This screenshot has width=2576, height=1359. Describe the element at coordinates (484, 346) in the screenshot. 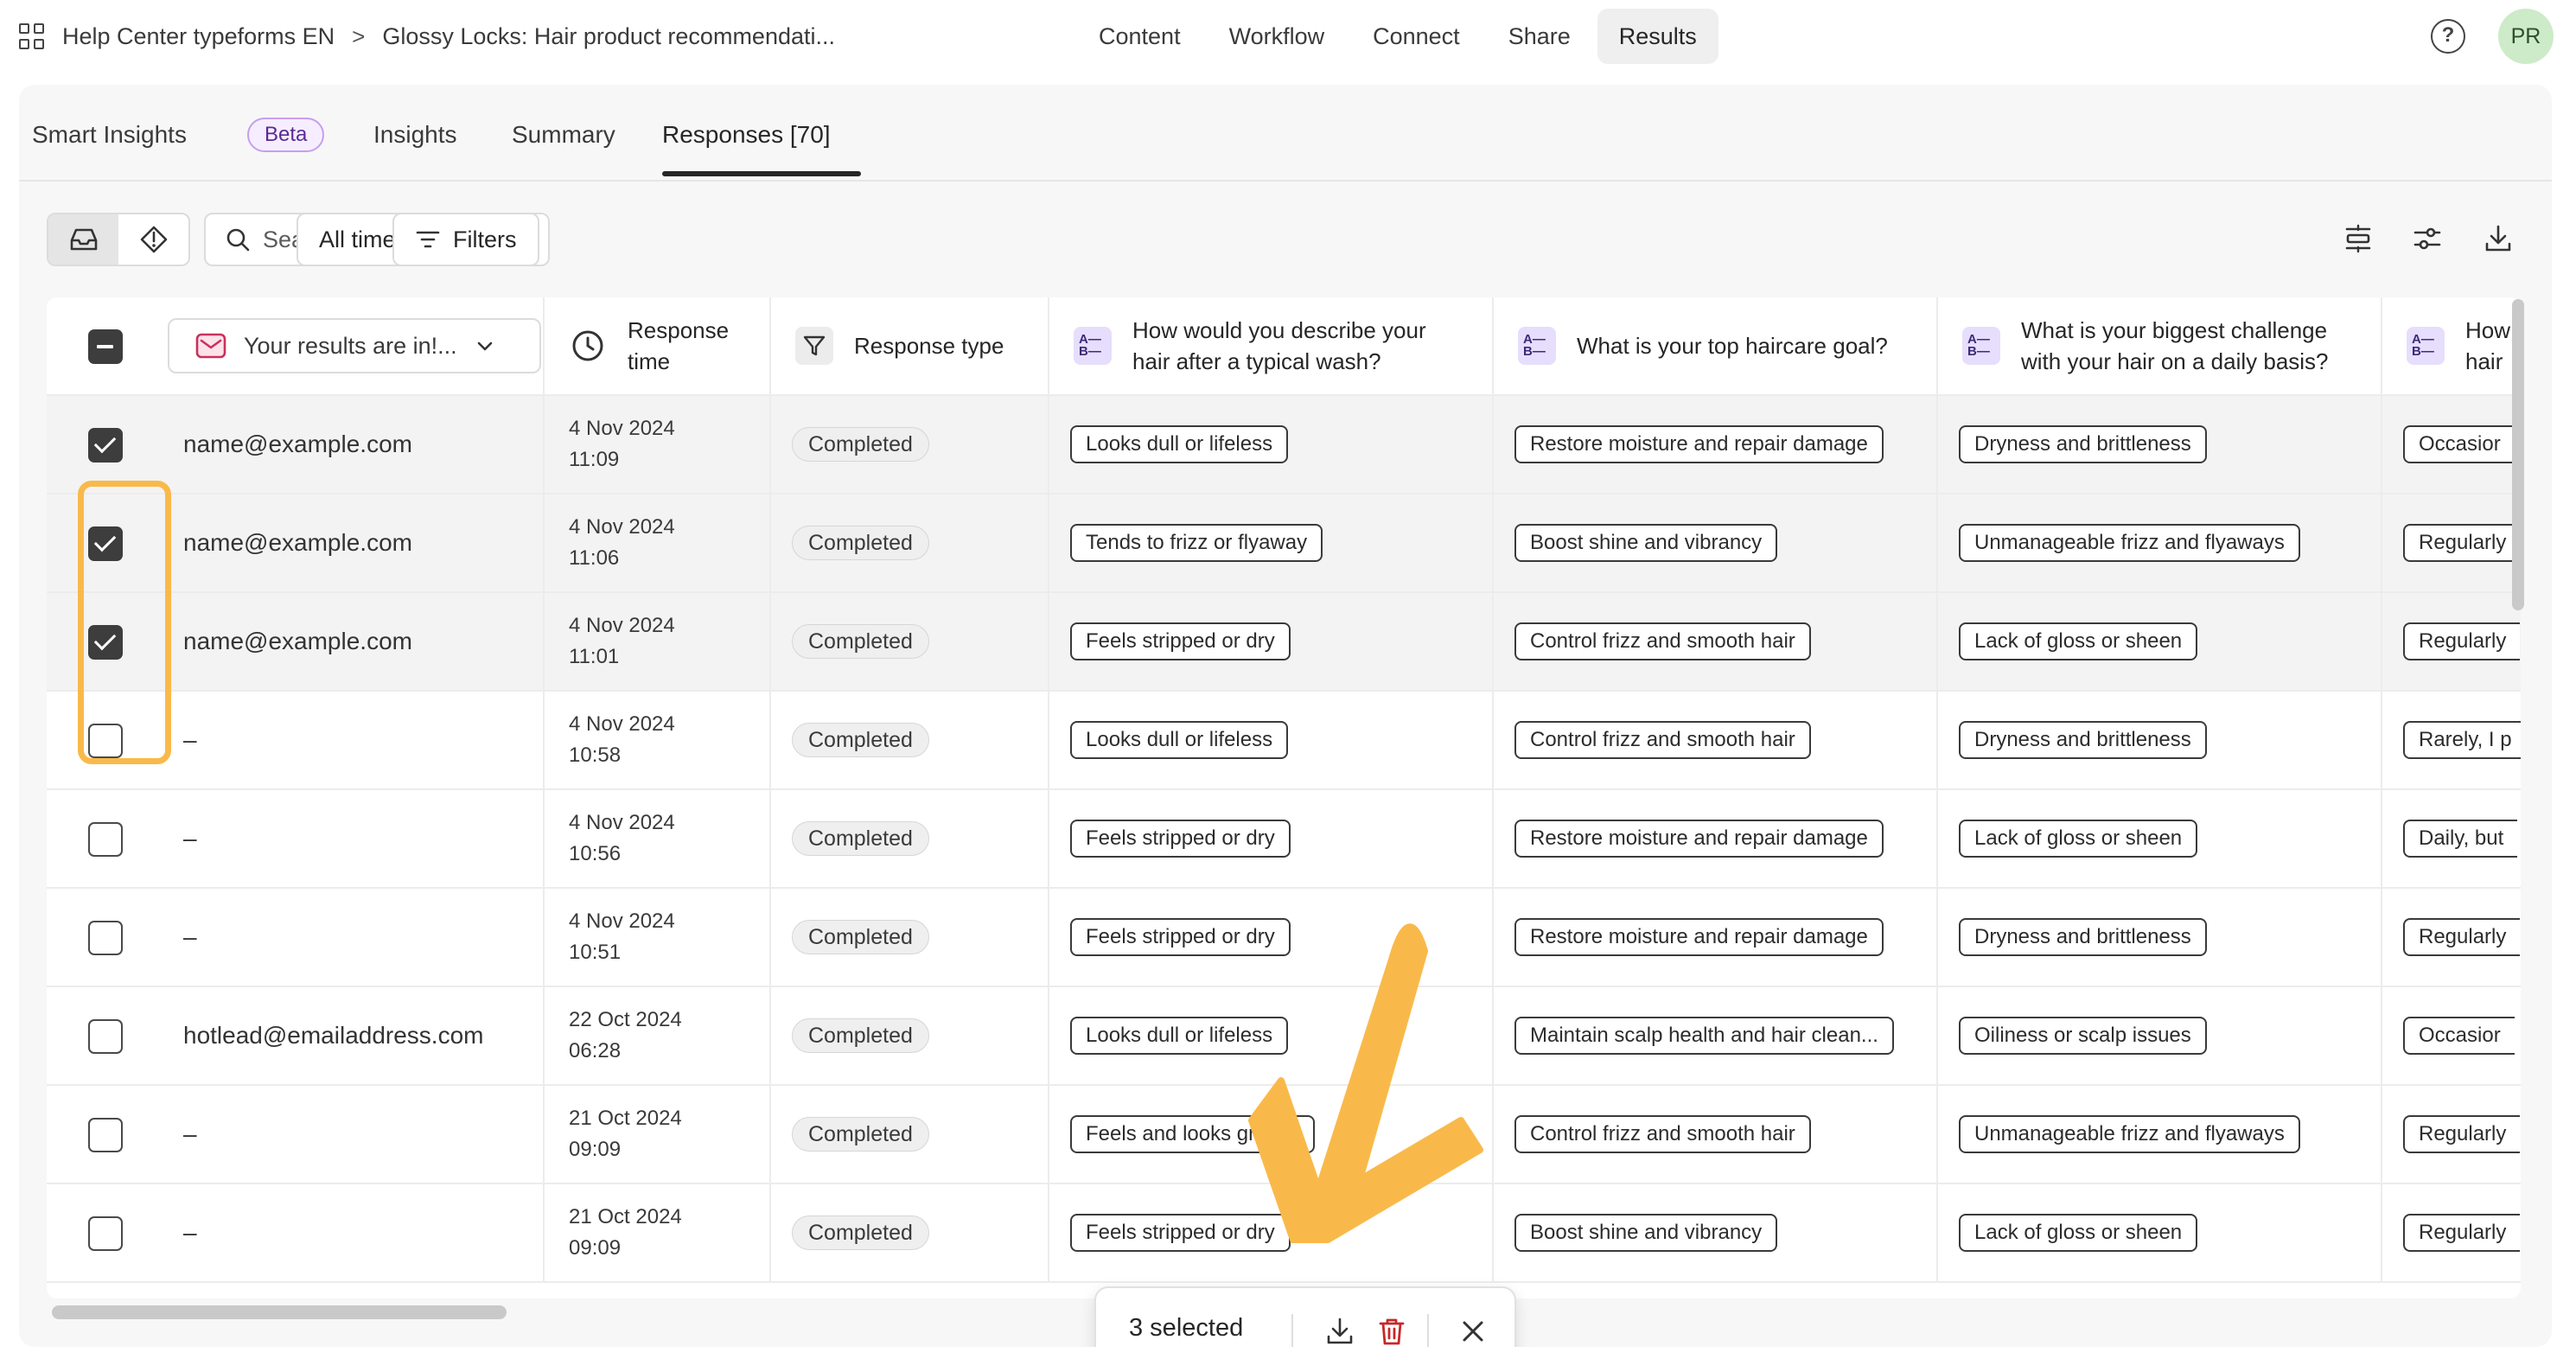

I see `chevron-down-icon` at that location.